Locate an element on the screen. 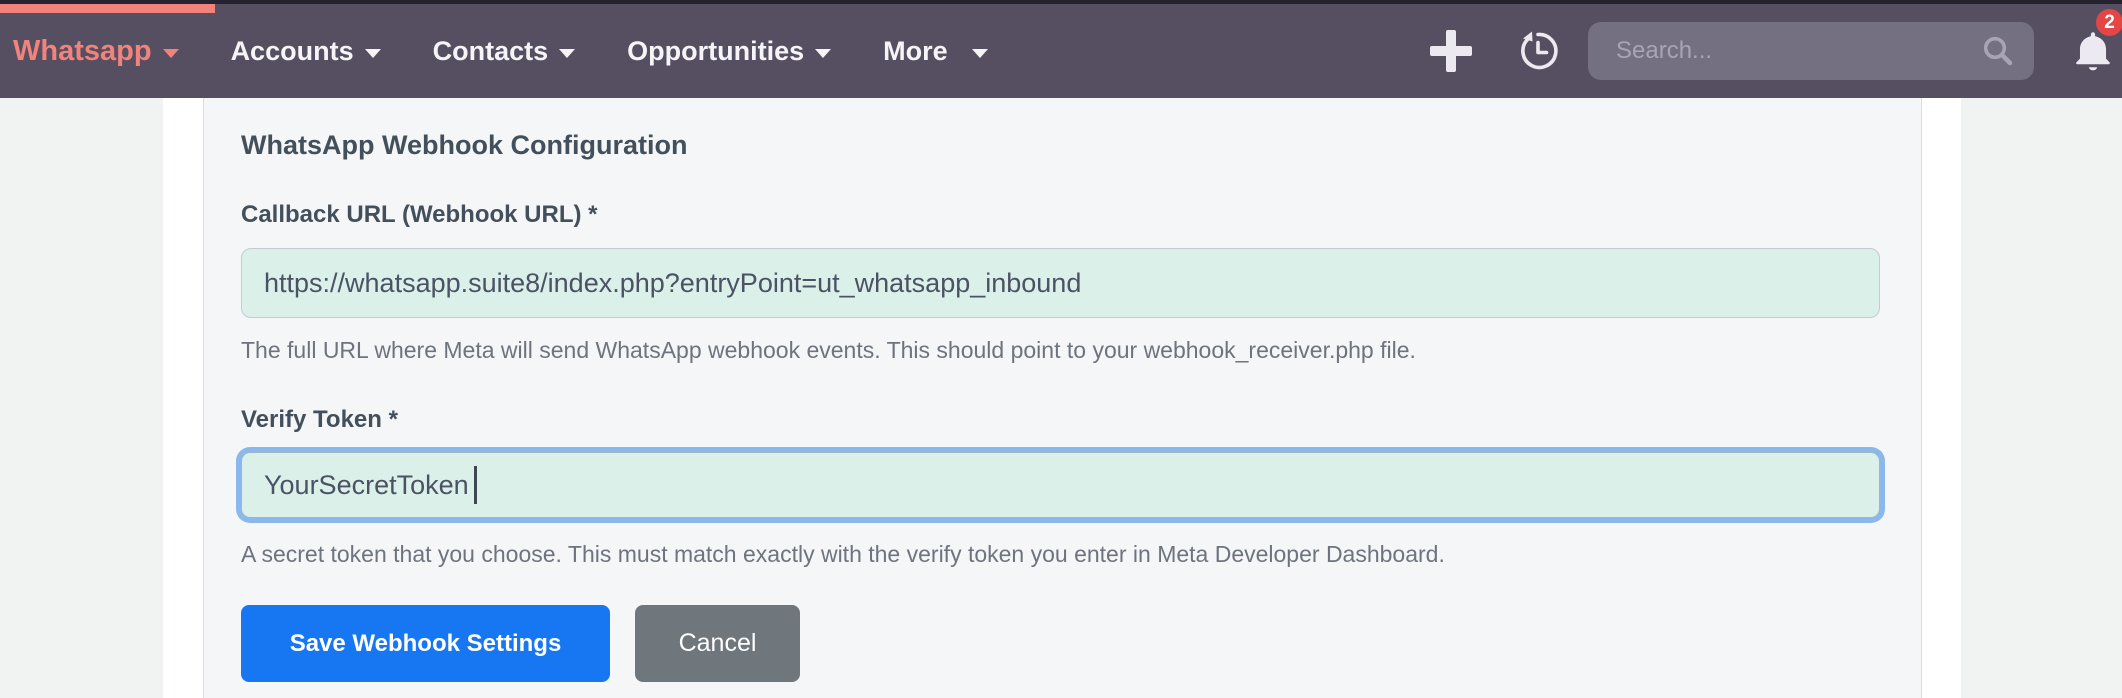 This screenshot has height=698, width=2122. notifications-button: 2 is located at coordinates (2096, 44).